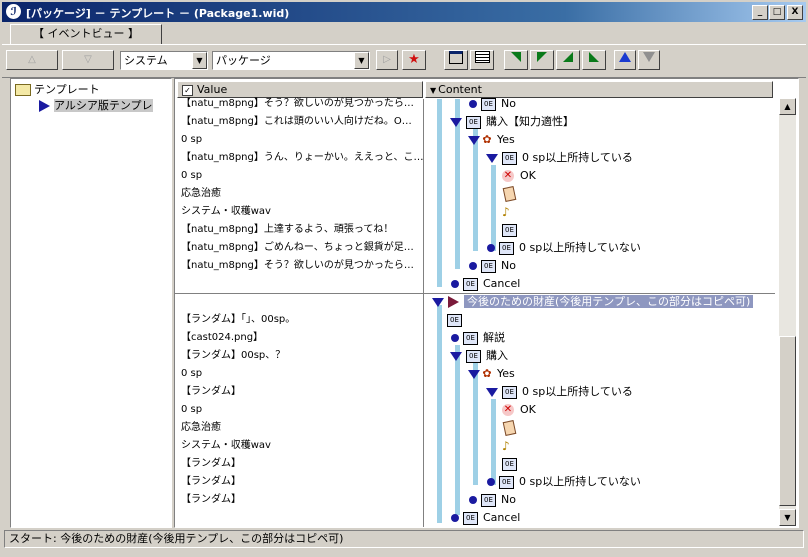 The width and height of the screenshot is (808, 557). I want to click on folder-icon, so click(23, 90).